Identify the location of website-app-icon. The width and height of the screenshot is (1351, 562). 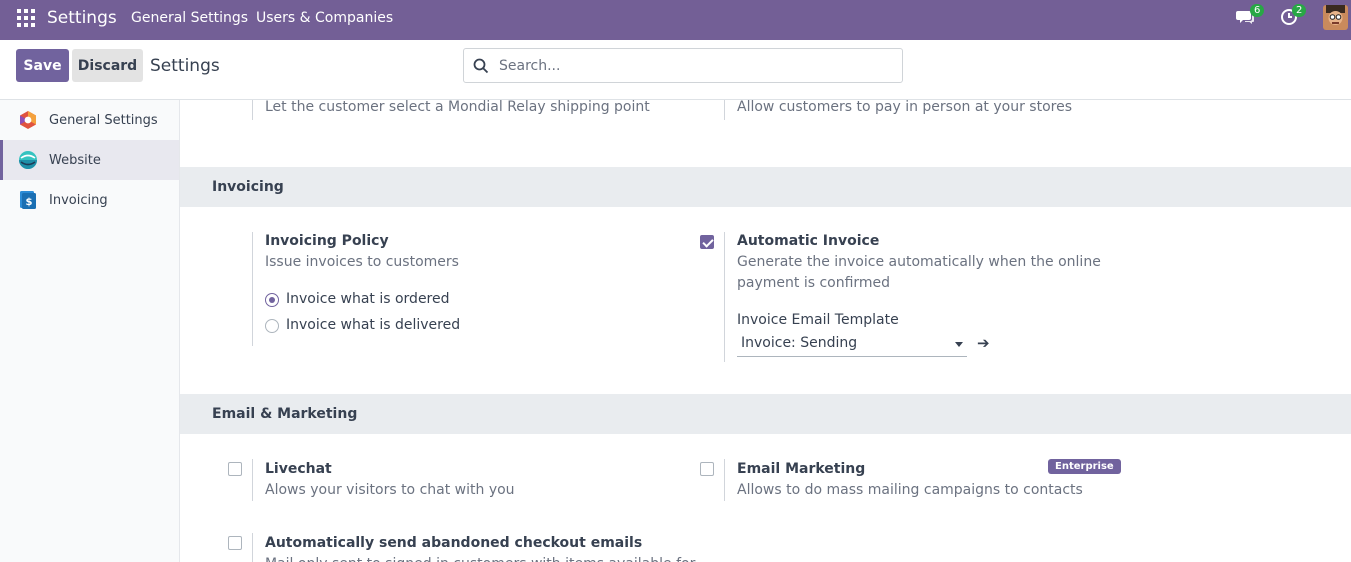
(28, 160).